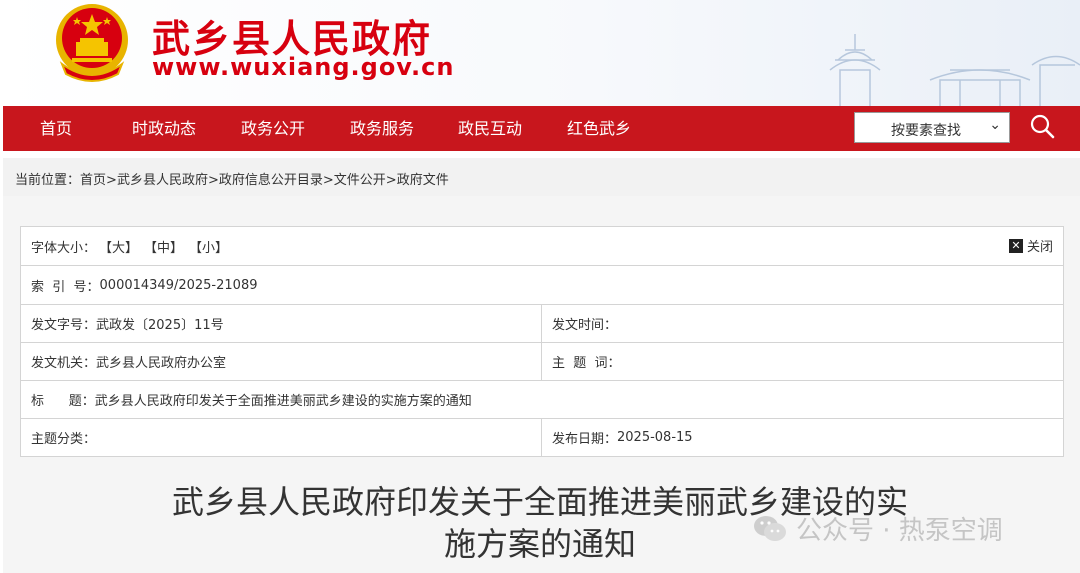 The image size is (1080, 573). What do you see at coordinates (423, 180) in the screenshot?
I see `breadcrumb-item-gov-docs: 政府文件` at bounding box center [423, 180].